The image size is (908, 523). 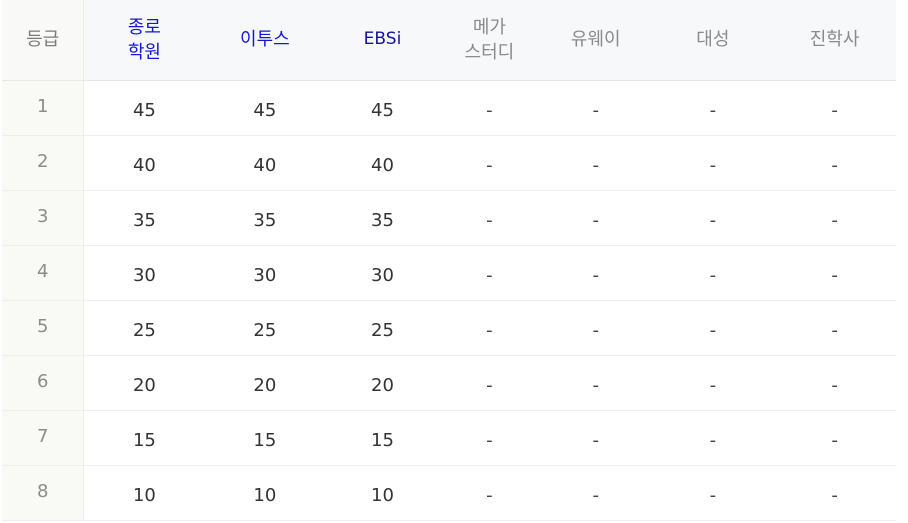 What do you see at coordinates (382, 328) in the screenshot?
I see `cell-ebsi: 25` at bounding box center [382, 328].